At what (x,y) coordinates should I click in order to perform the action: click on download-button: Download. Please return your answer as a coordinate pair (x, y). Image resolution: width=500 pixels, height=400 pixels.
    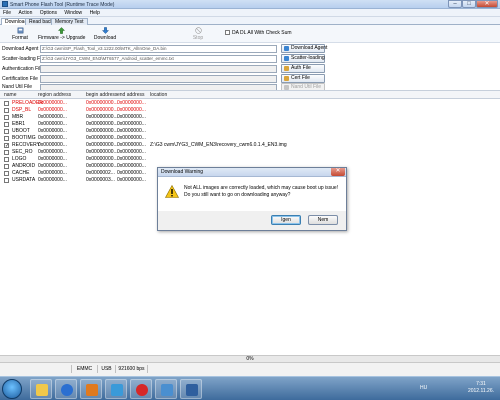
    Looking at the image, I should click on (105, 34).